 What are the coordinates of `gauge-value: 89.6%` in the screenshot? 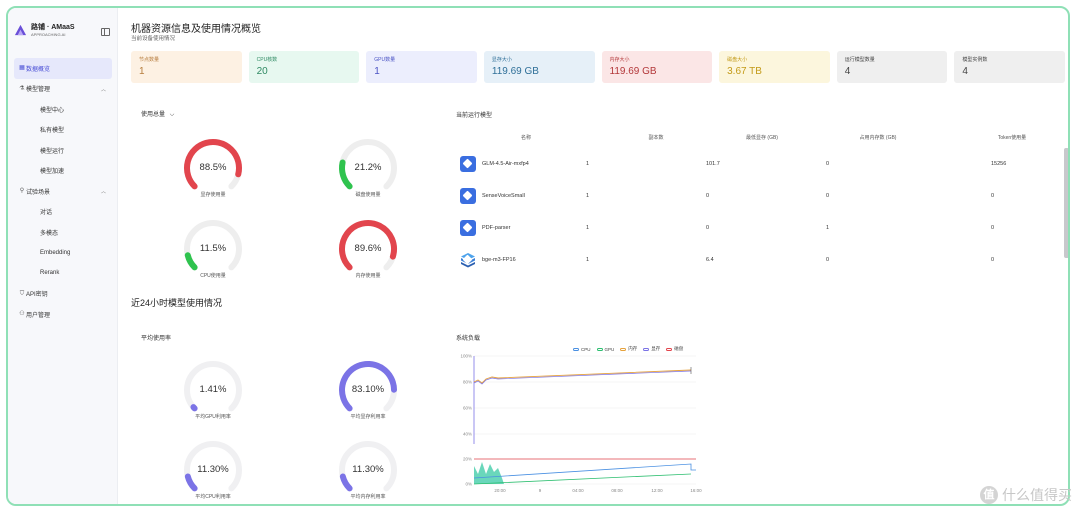 It's located at (368, 248).